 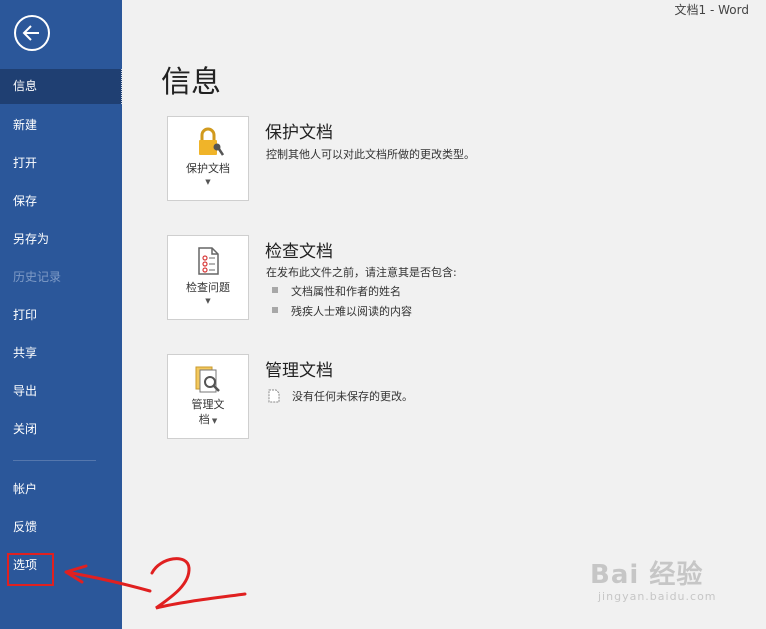 What do you see at coordinates (61, 527) in the screenshot?
I see `nav-feedback: 反馈` at bounding box center [61, 527].